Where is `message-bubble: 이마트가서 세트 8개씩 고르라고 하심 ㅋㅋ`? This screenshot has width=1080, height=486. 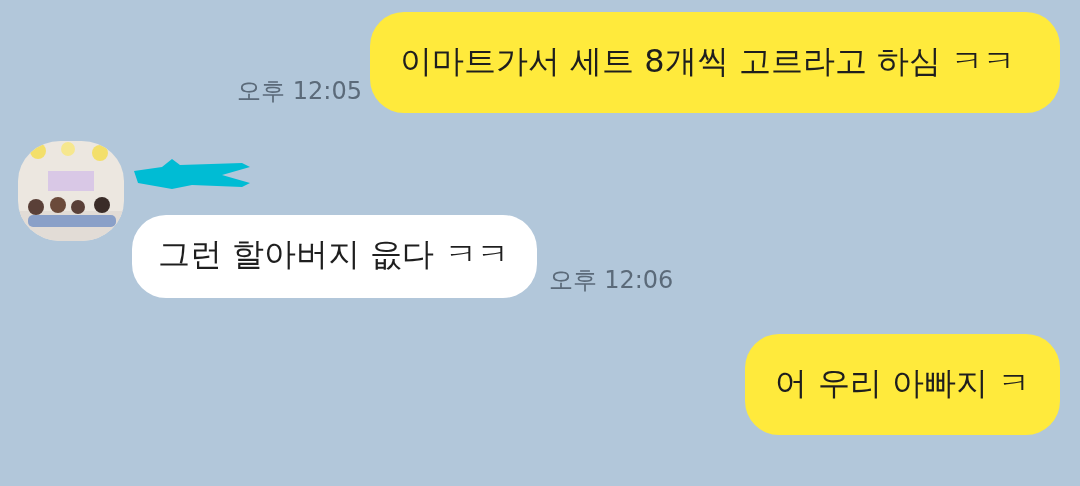
message-bubble: 이마트가서 세트 8개씩 고르라고 하심 ㅋㅋ is located at coordinates (715, 62).